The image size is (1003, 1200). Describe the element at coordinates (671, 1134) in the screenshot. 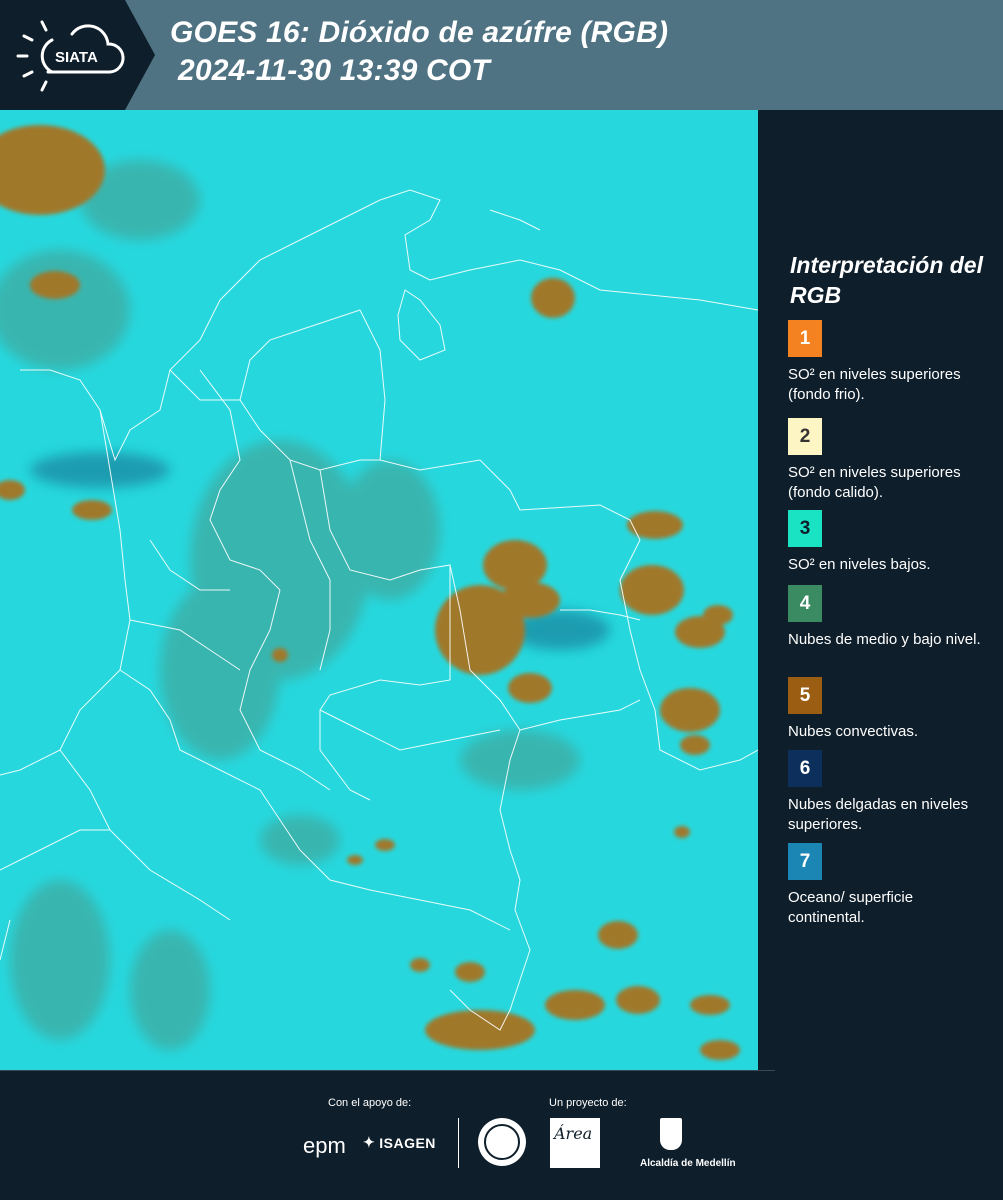

I see `shield-icon` at that location.